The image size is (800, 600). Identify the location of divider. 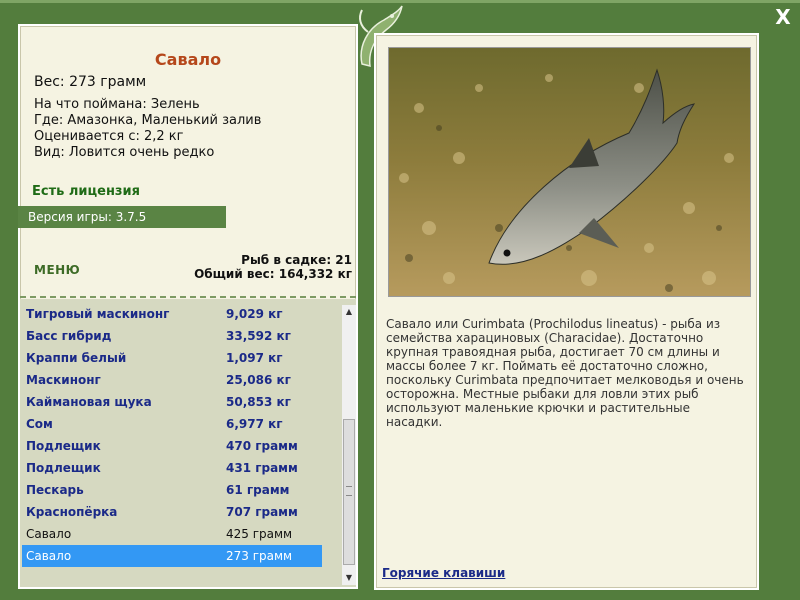
(188, 297).